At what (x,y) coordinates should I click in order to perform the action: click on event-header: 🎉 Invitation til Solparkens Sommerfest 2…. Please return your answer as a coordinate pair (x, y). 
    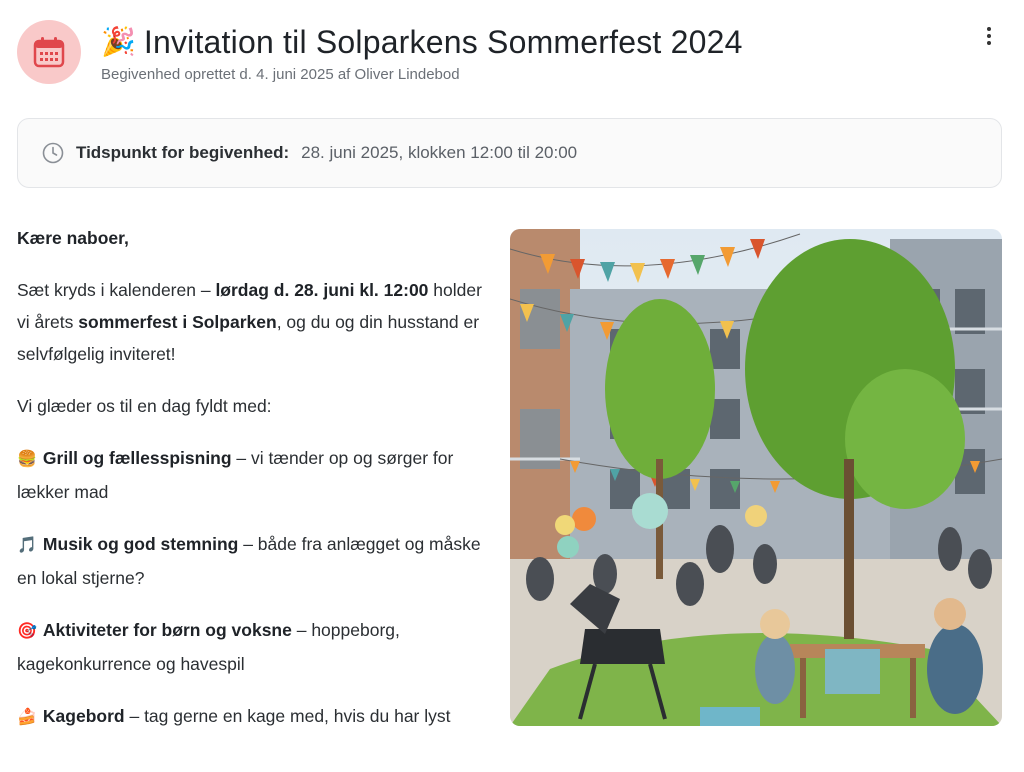
    Looking at the image, I should click on (512, 55).